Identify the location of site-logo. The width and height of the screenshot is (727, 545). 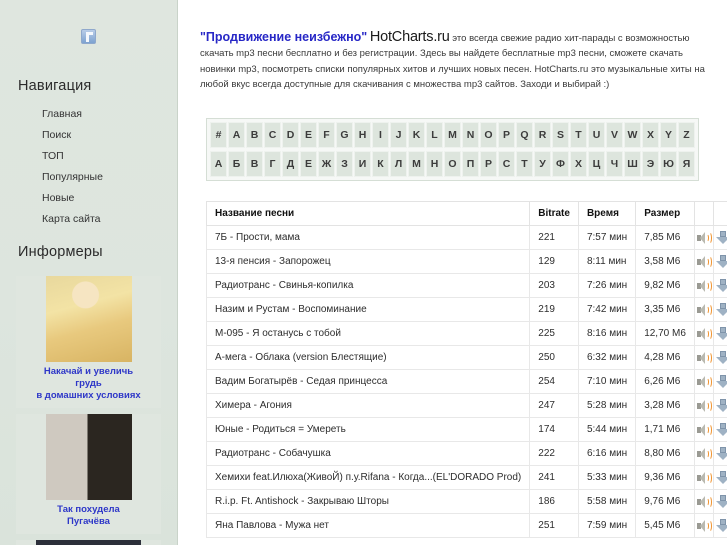
(88, 36).